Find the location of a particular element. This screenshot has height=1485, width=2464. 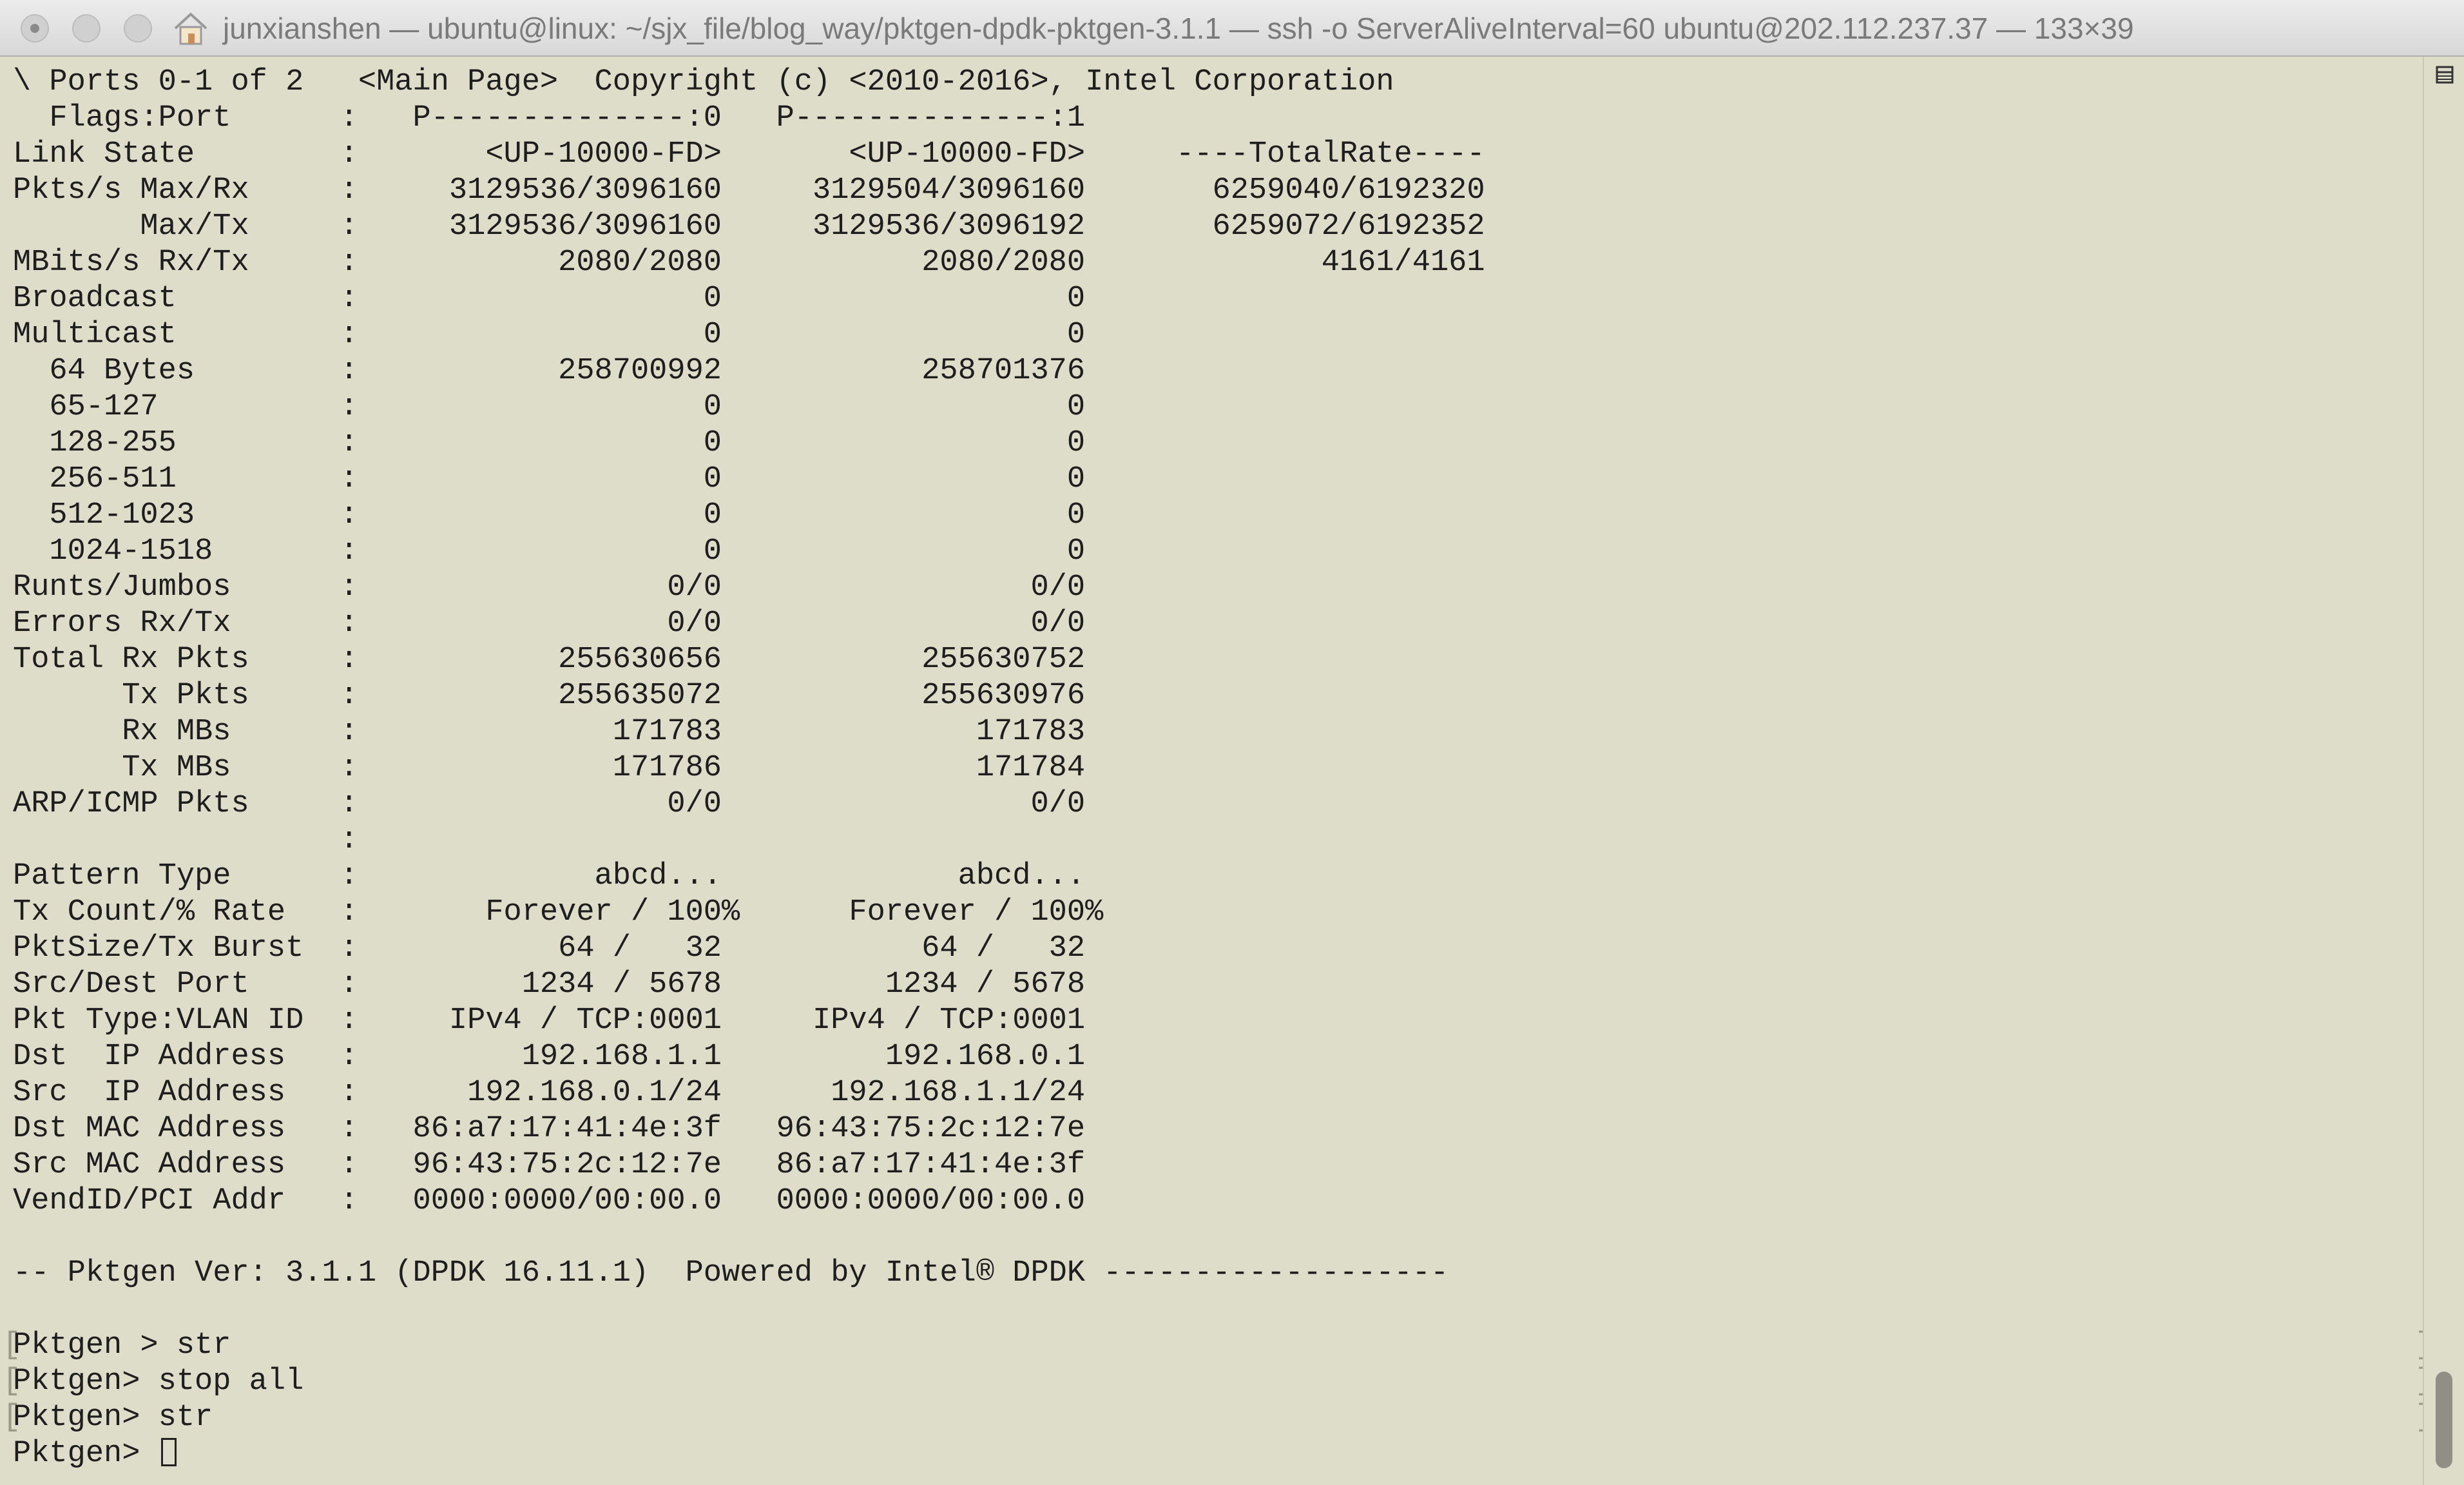

prompt-text: Pktgen> stop all is located at coordinates (158, 1381).